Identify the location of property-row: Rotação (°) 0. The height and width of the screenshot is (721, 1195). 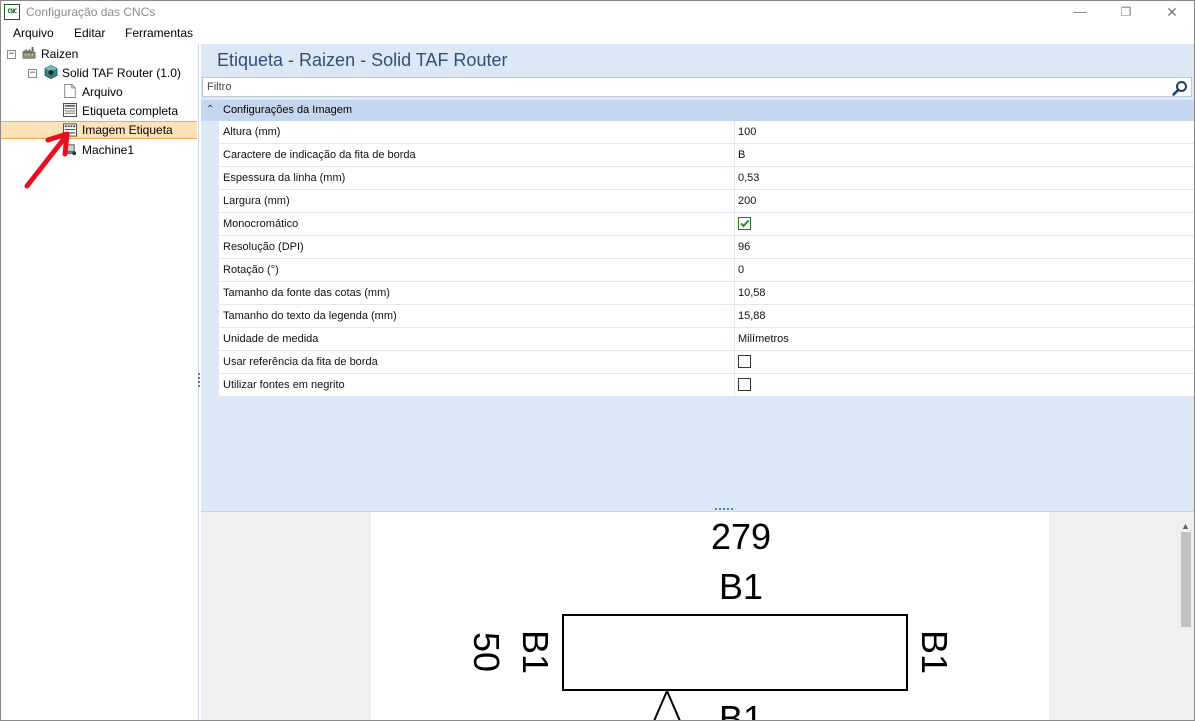
(706, 270).